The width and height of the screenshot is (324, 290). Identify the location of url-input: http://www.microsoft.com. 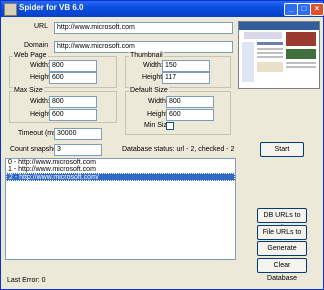
(143, 28).